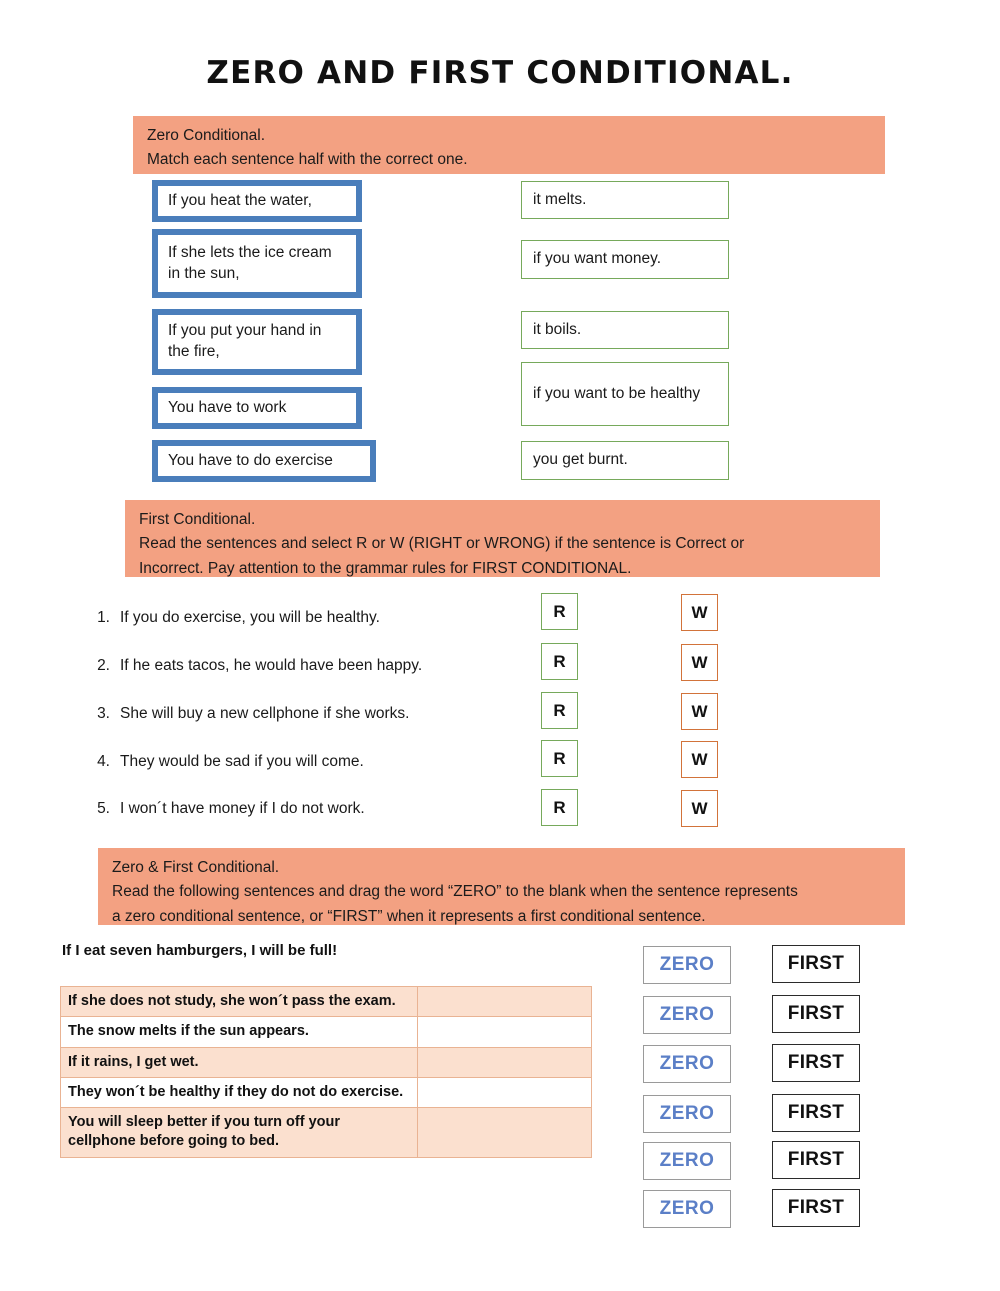 Image resolution: width=1000 pixels, height=1291 pixels. Describe the element at coordinates (196, 867) in the screenshot. I see `both-banner-heading: Zero & First Conditional.` at that location.